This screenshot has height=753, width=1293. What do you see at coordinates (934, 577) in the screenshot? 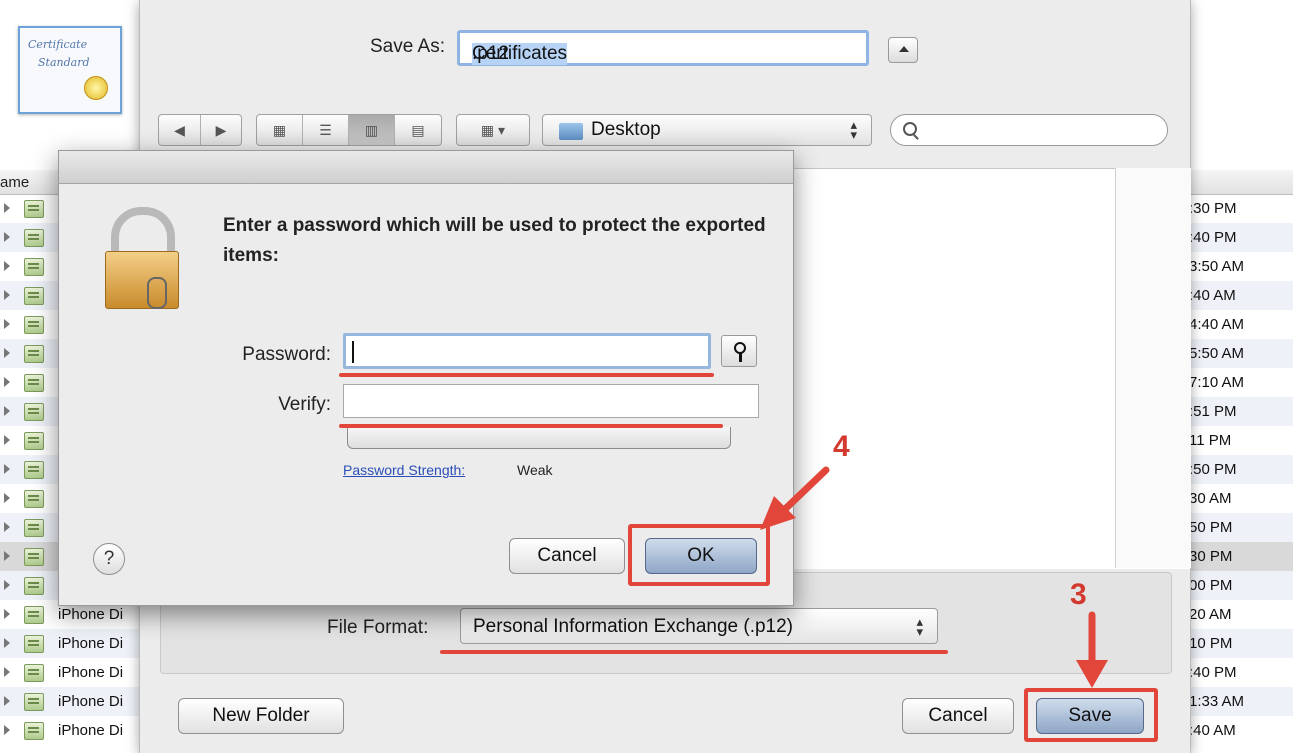
I see `annotation-arrows` at bounding box center [934, 577].